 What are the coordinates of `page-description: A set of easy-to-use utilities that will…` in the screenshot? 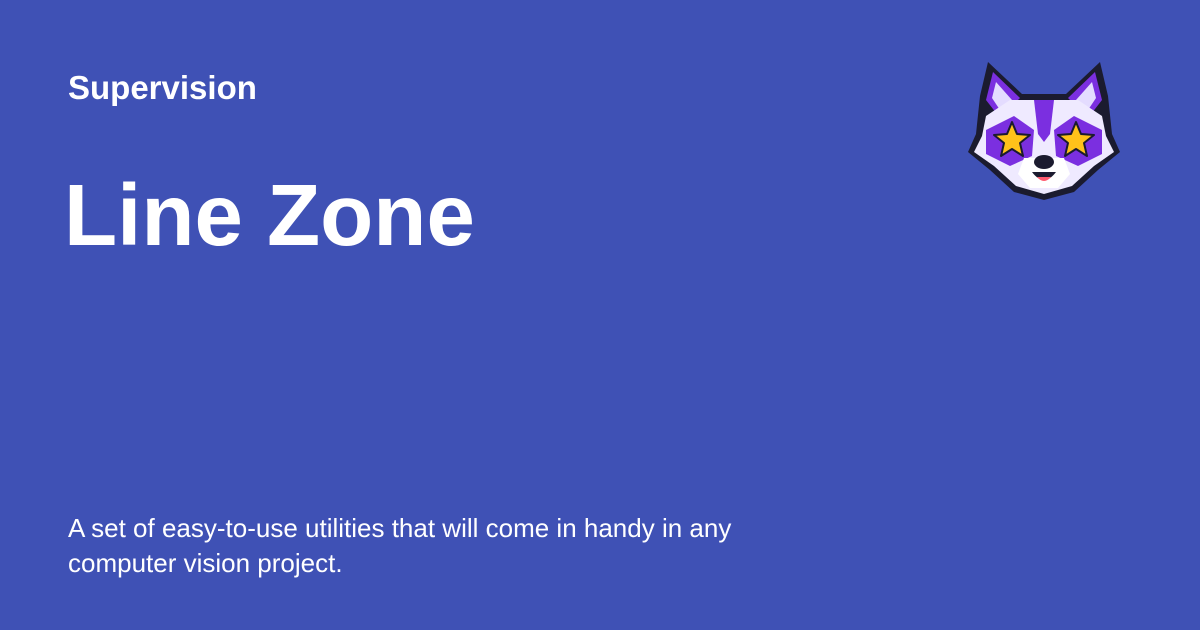 It's located at (400, 545).